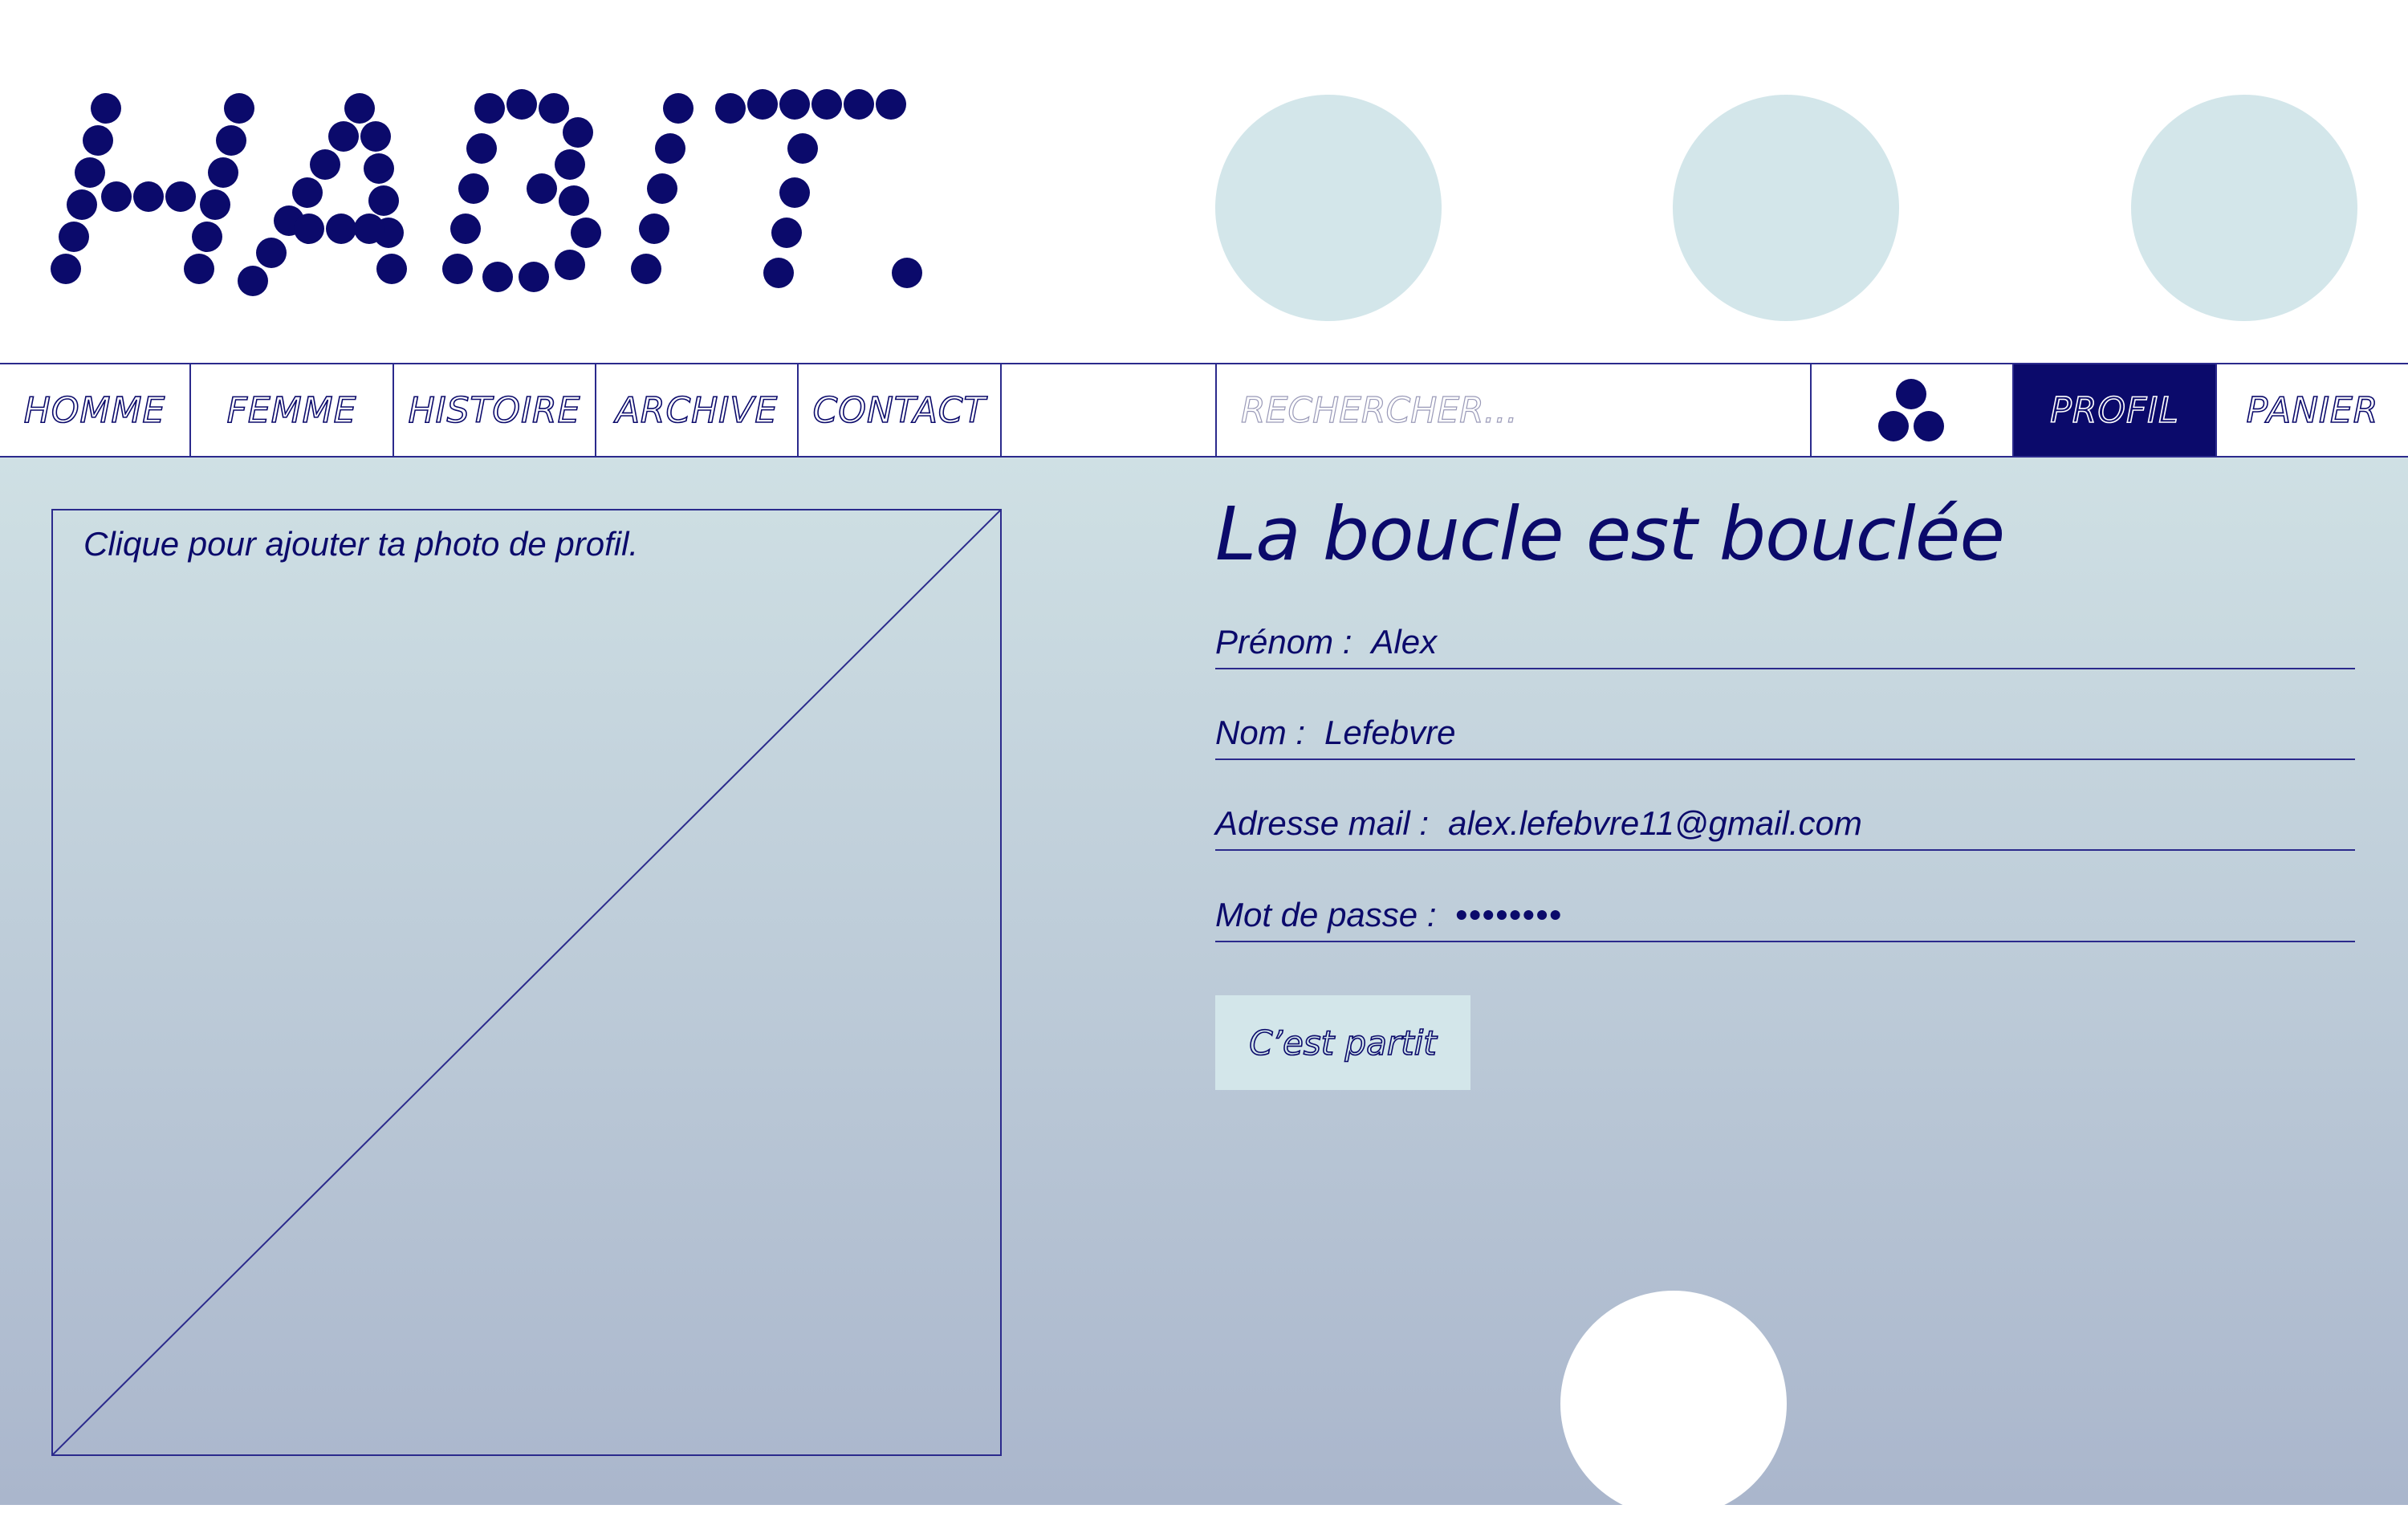 The width and height of the screenshot is (2408, 1517). What do you see at coordinates (1785, 643) in the screenshot?
I see `first-name-field: Prénom : Alex` at bounding box center [1785, 643].